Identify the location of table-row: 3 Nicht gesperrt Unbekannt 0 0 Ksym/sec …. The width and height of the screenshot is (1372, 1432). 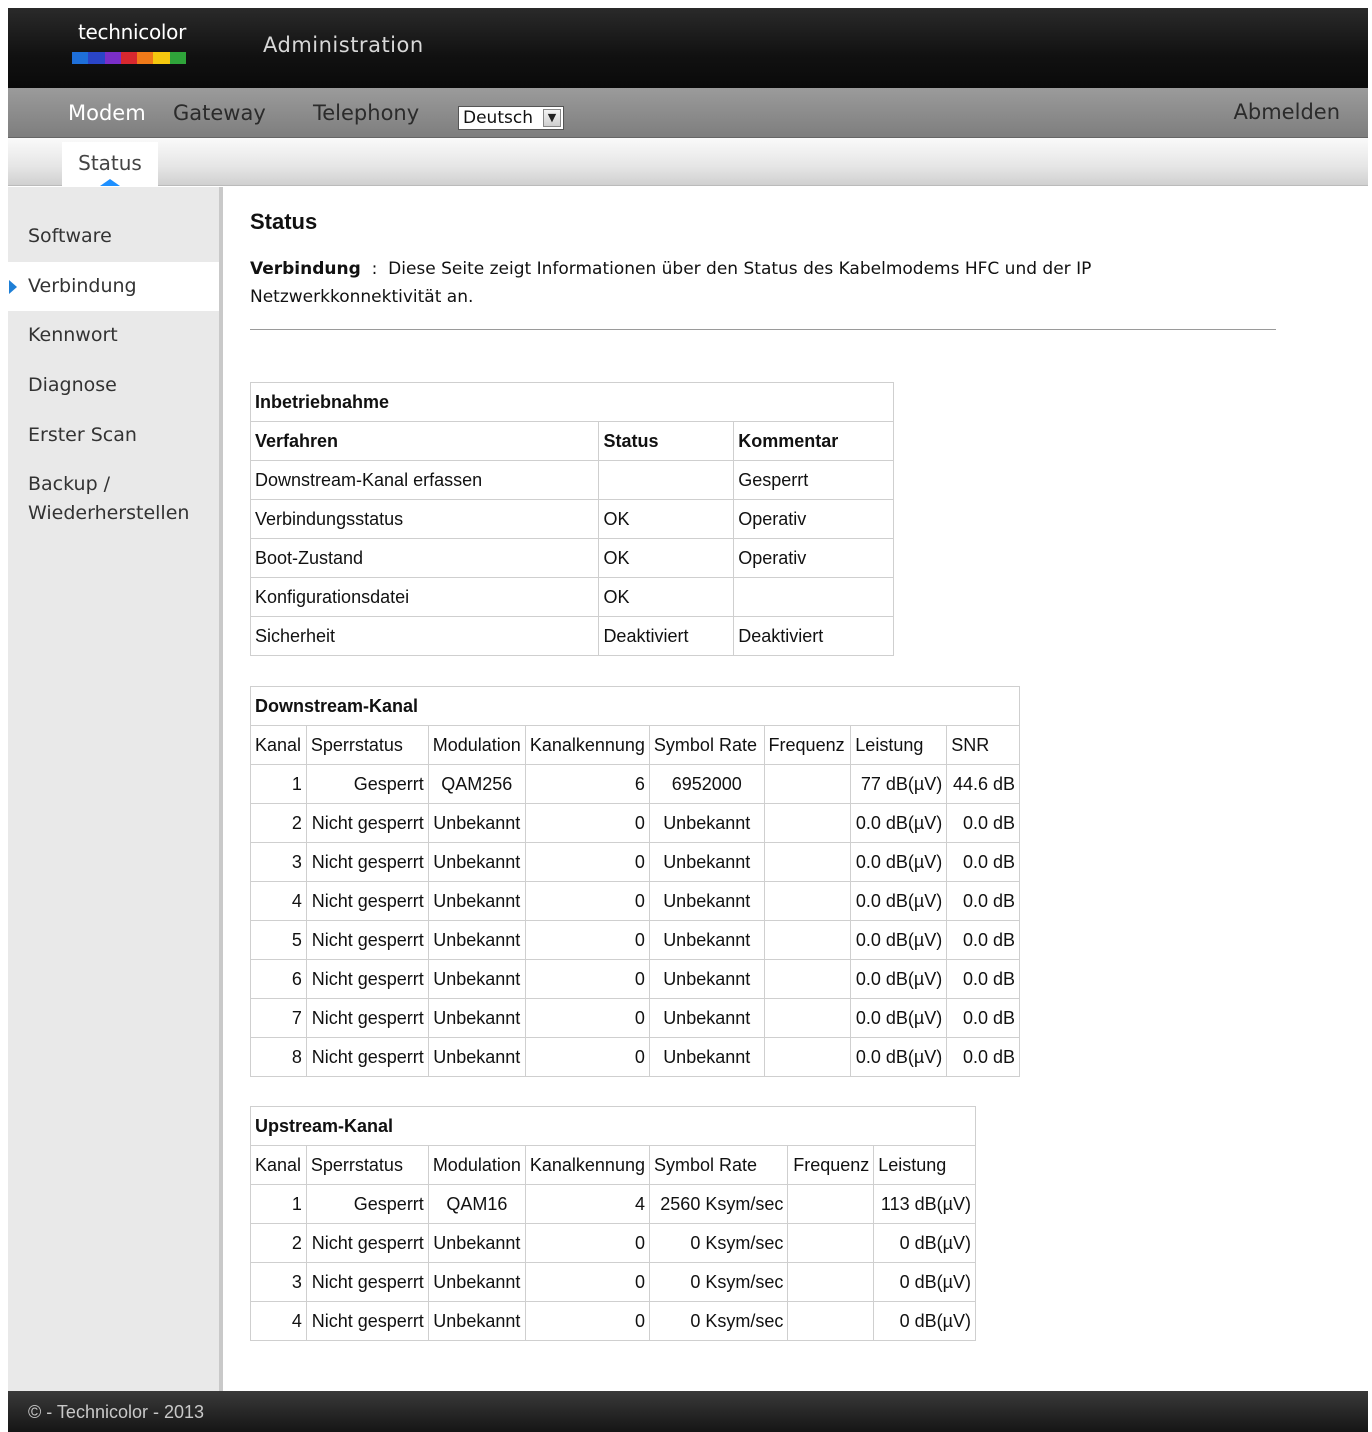
(613, 1282).